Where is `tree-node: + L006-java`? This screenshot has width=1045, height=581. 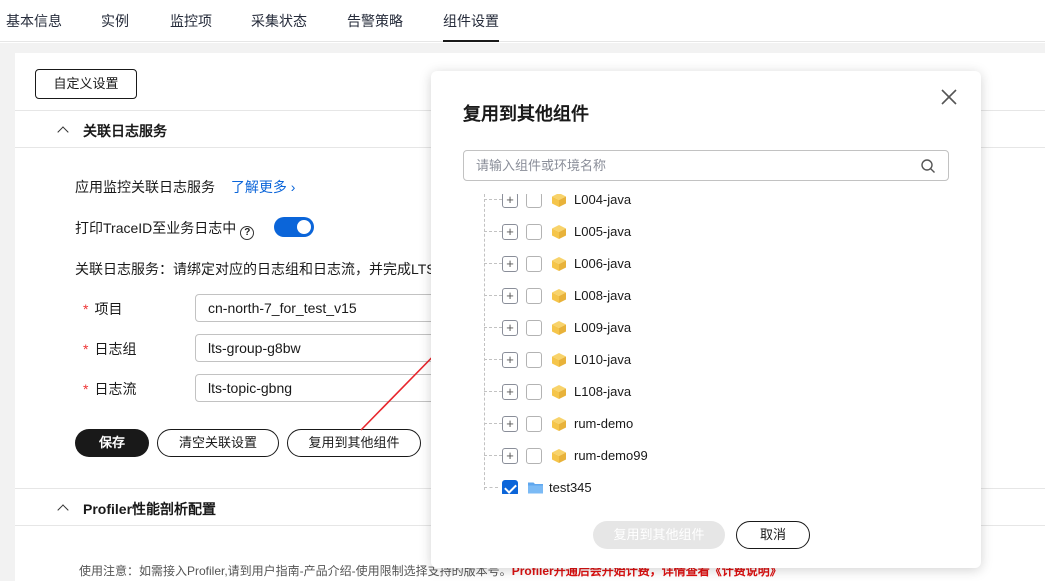
tree-node: + L006-java is located at coordinates (706, 264).